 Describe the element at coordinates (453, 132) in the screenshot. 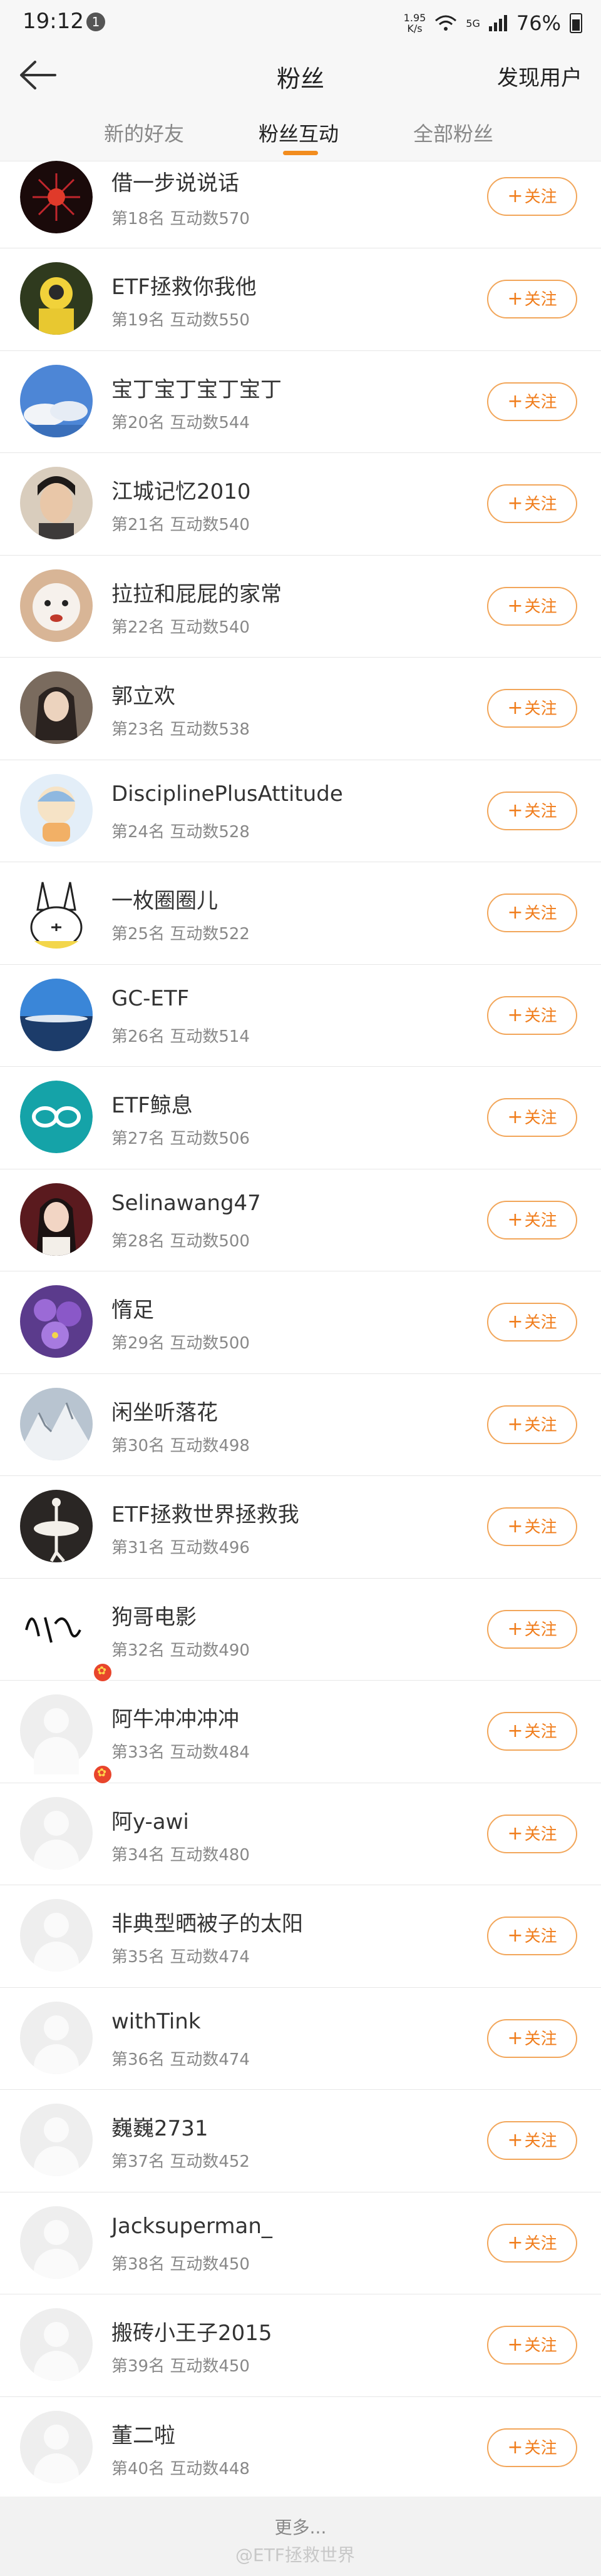

I see `tab-all-fans: 全部粉丝` at that location.